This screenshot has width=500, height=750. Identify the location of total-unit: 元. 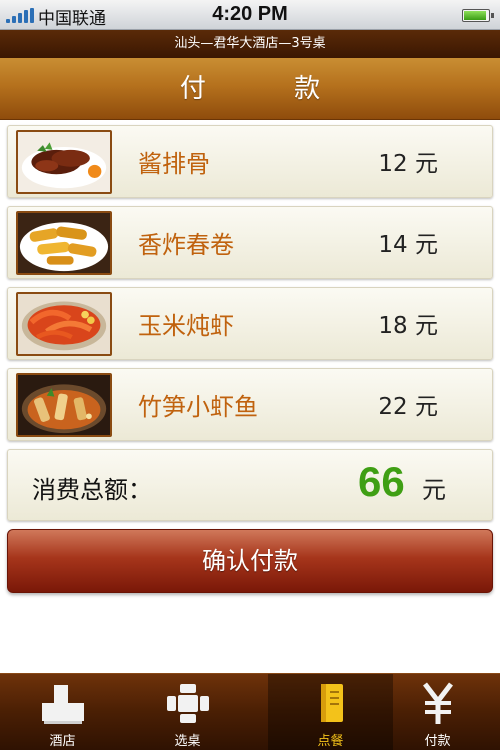
(434, 490).